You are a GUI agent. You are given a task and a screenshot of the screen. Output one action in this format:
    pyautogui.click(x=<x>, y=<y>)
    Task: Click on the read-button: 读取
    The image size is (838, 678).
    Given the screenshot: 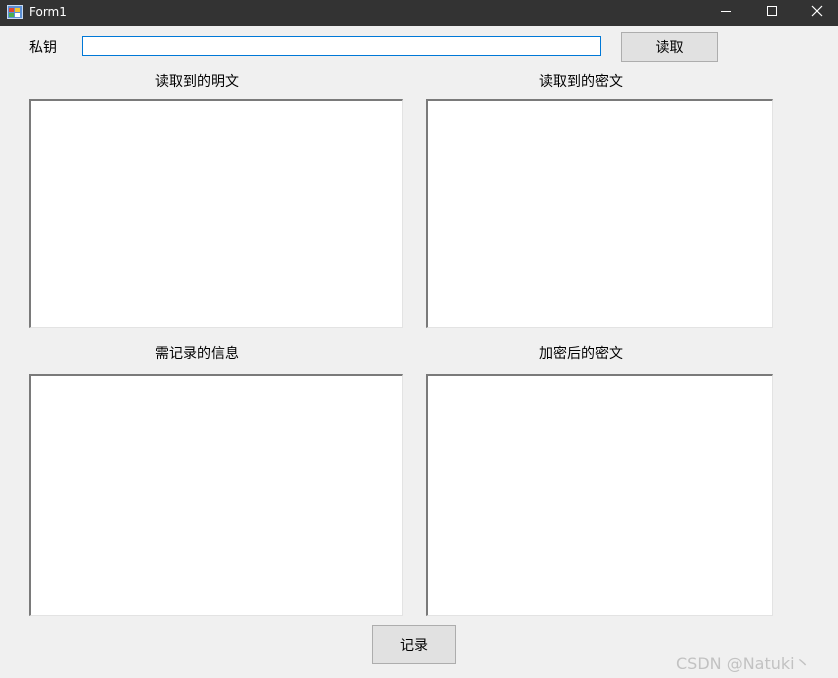 What is the action you would take?
    pyautogui.click(x=669, y=47)
    